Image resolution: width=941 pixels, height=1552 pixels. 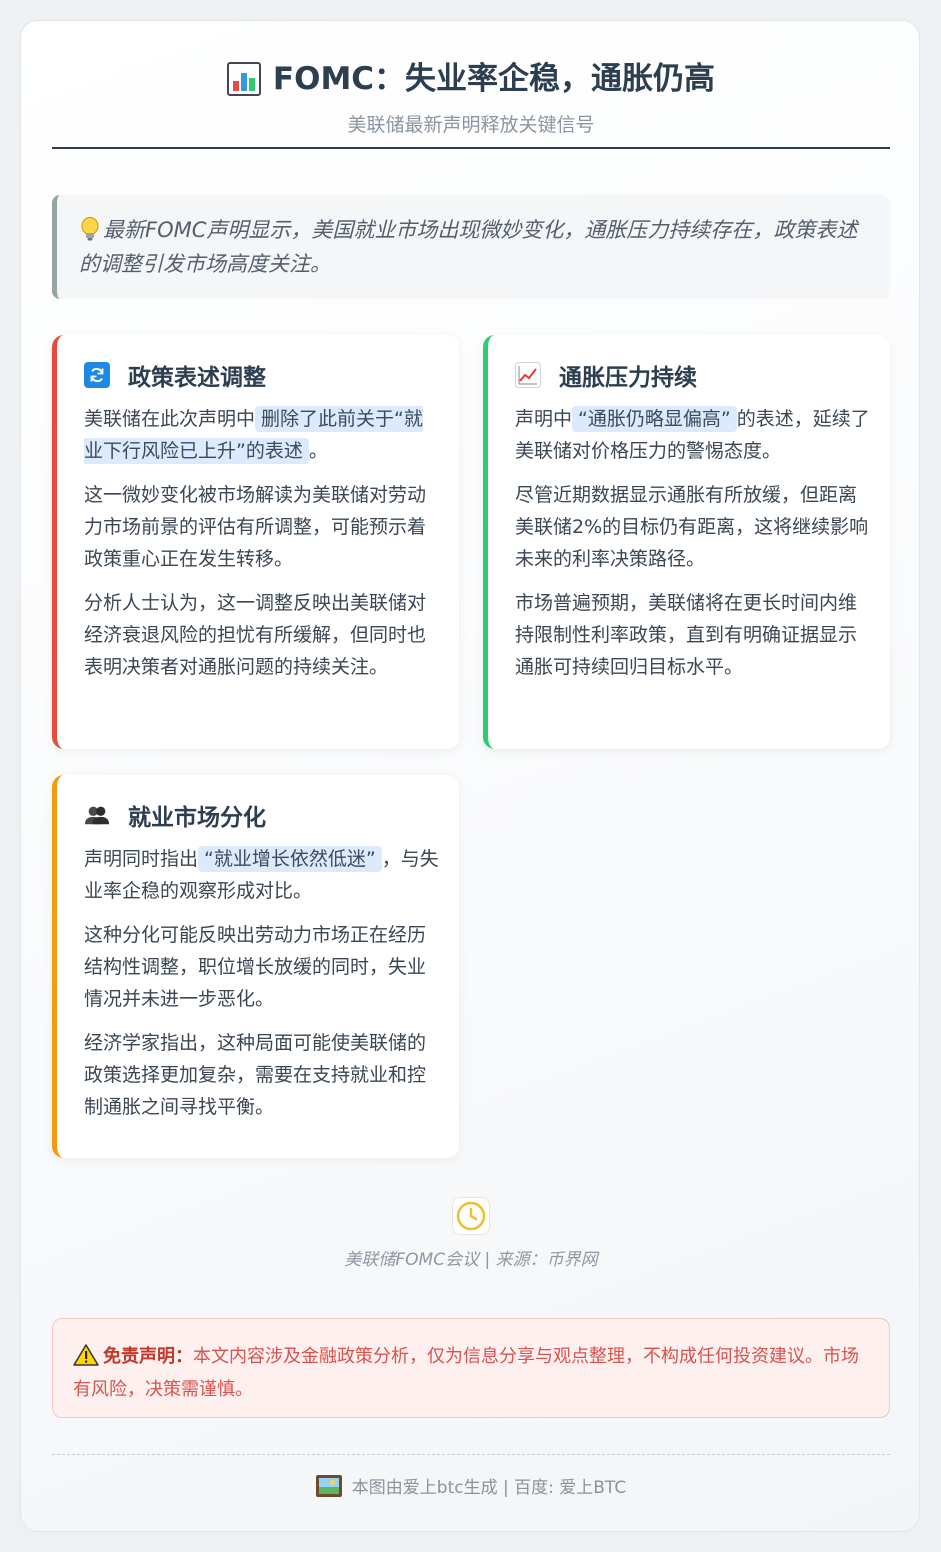 What do you see at coordinates (170, 419) in the screenshot?
I see `text-segment: 美联储在此次声明中` at bounding box center [170, 419].